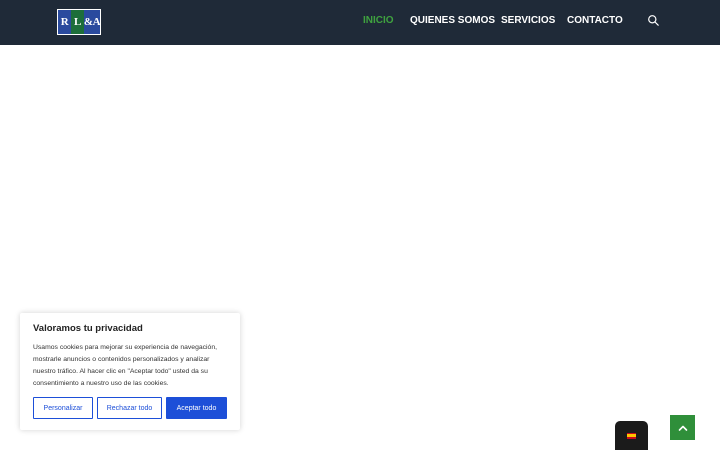 Image resolution: width=720 pixels, height=450 pixels. What do you see at coordinates (63, 408) in the screenshot?
I see `customize-button: Personalizar` at bounding box center [63, 408].